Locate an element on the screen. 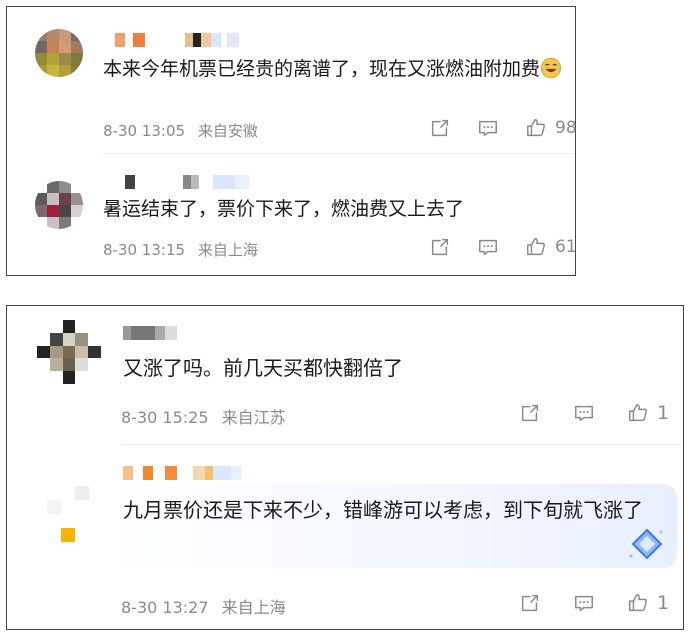 The height and width of the screenshot is (639, 690). comment-actions: 98 is located at coordinates (502, 128).